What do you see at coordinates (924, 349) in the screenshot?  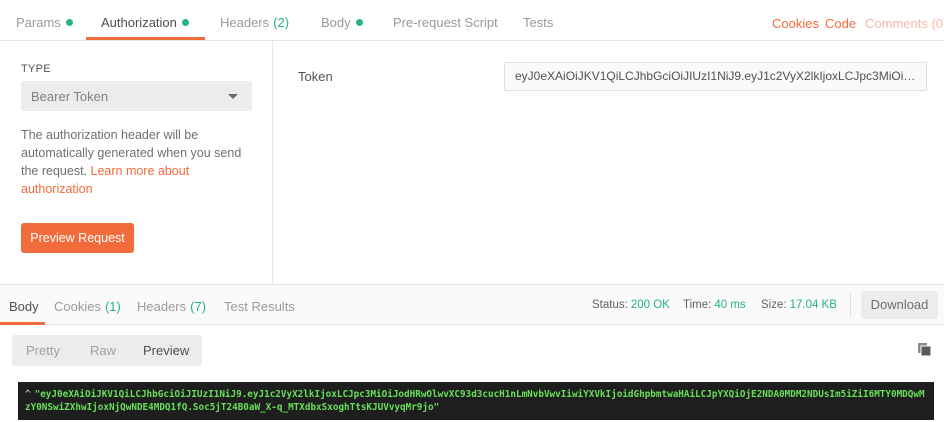 I see `copy-icon` at bounding box center [924, 349].